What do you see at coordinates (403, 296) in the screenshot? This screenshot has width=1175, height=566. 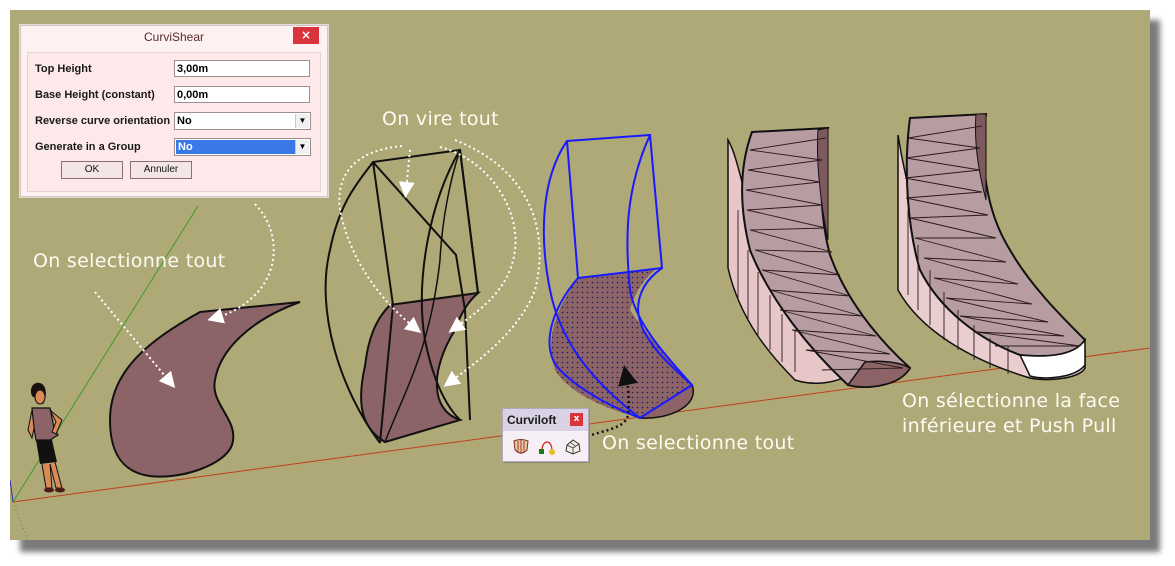 I see `wireframe-shape` at bounding box center [403, 296].